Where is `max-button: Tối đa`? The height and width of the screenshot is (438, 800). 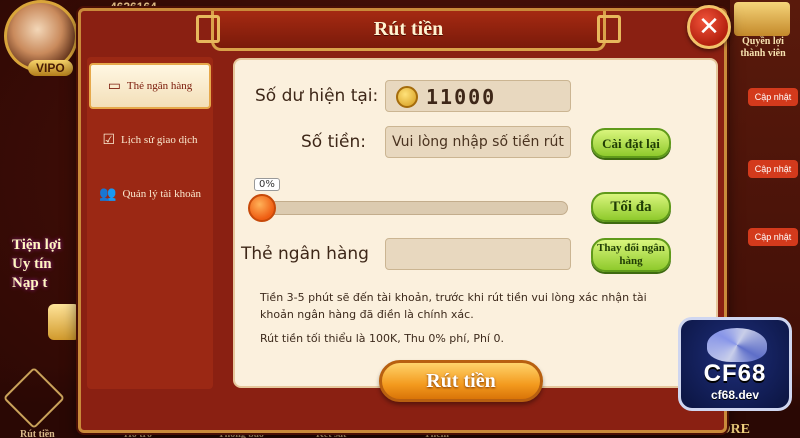
max-button: Tối đa is located at coordinates (631, 207).